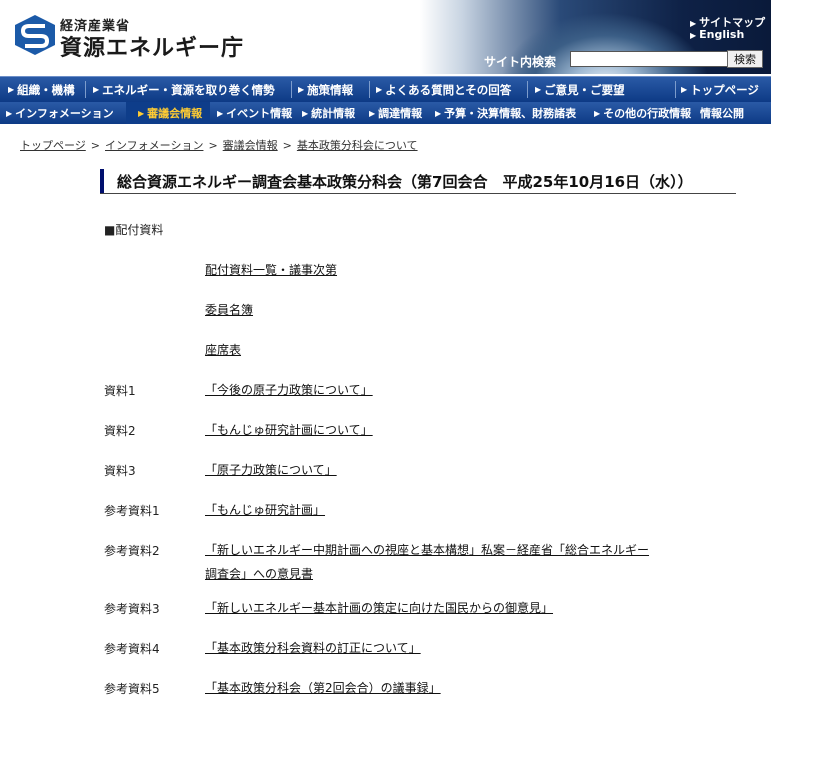 This screenshot has height=774, width=814. Describe the element at coordinates (395, 113) in the screenshot. I see `nav-procurement: ▶ 調達情報` at that location.